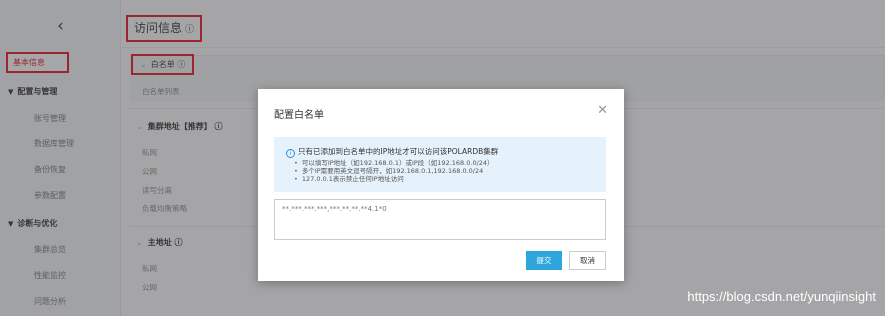  Describe the element at coordinates (290, 153) in the screenshot. I see `info-circle-icon: i` at that location.